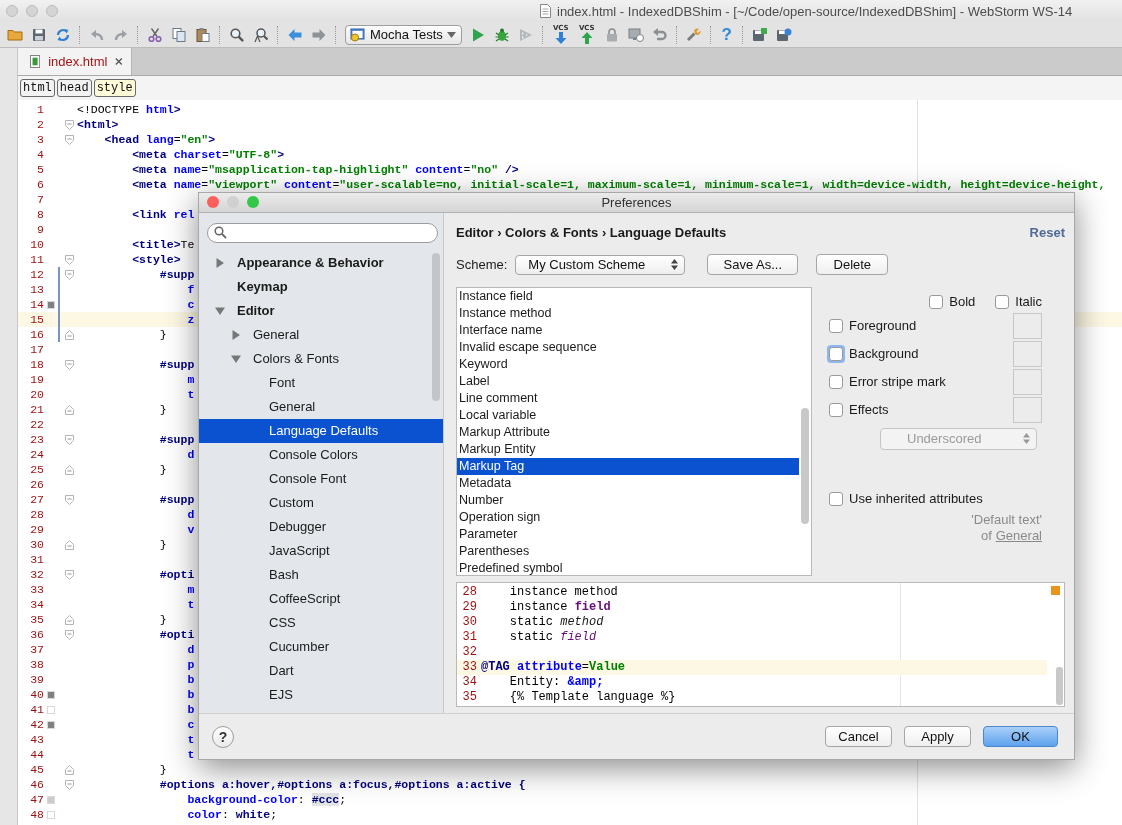 The width and height of the screenshot is (1122, 825). I want to click on tree-item: Appearance & Behavior, so click(321, 262).